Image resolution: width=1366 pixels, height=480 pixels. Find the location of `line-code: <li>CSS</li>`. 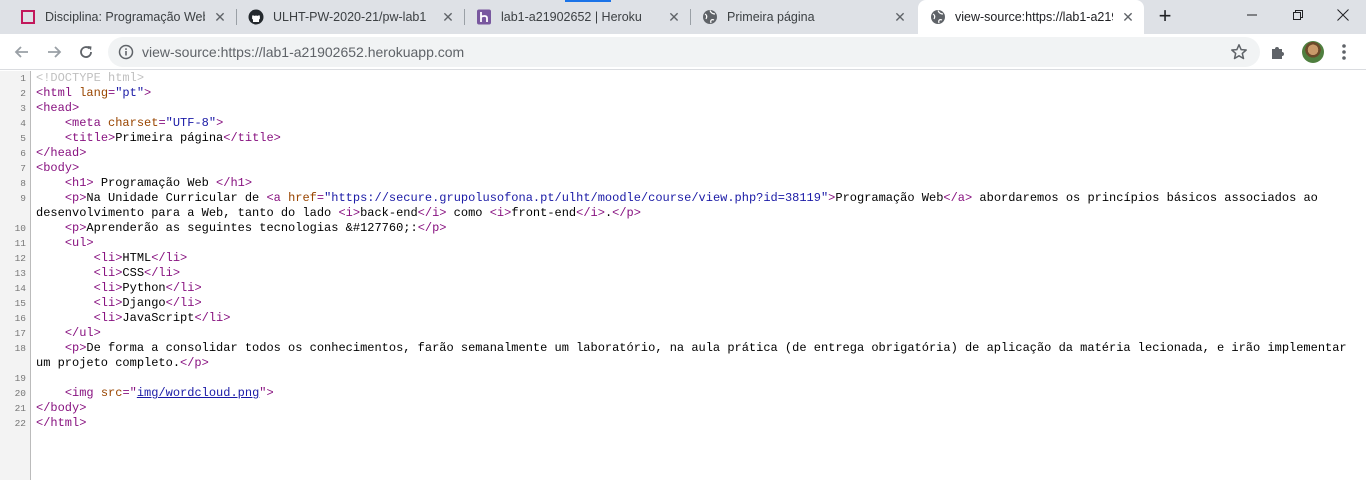

line-code: <li>CSS</li> is located at coordinates (699, 273).